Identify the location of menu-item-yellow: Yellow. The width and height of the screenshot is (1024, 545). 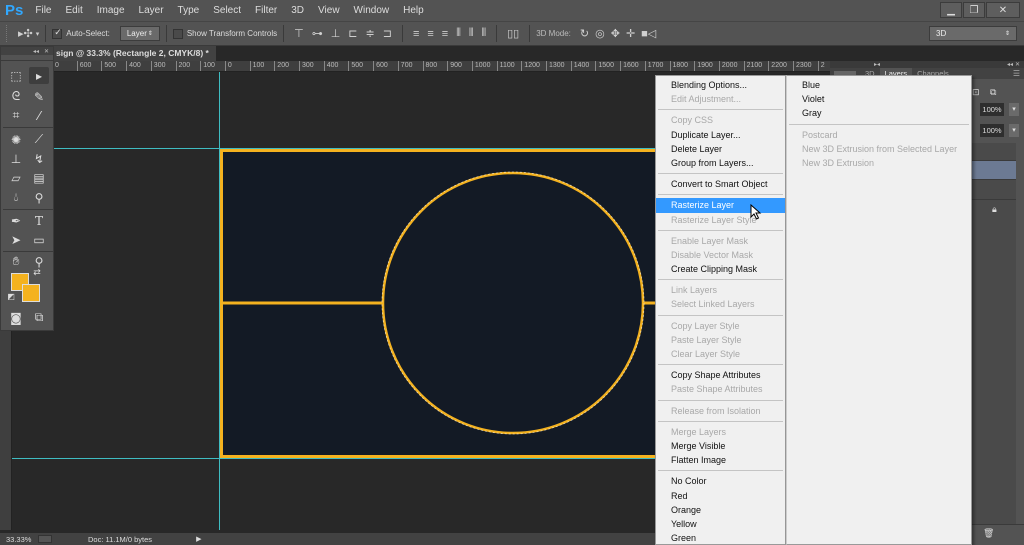
(720, 524).